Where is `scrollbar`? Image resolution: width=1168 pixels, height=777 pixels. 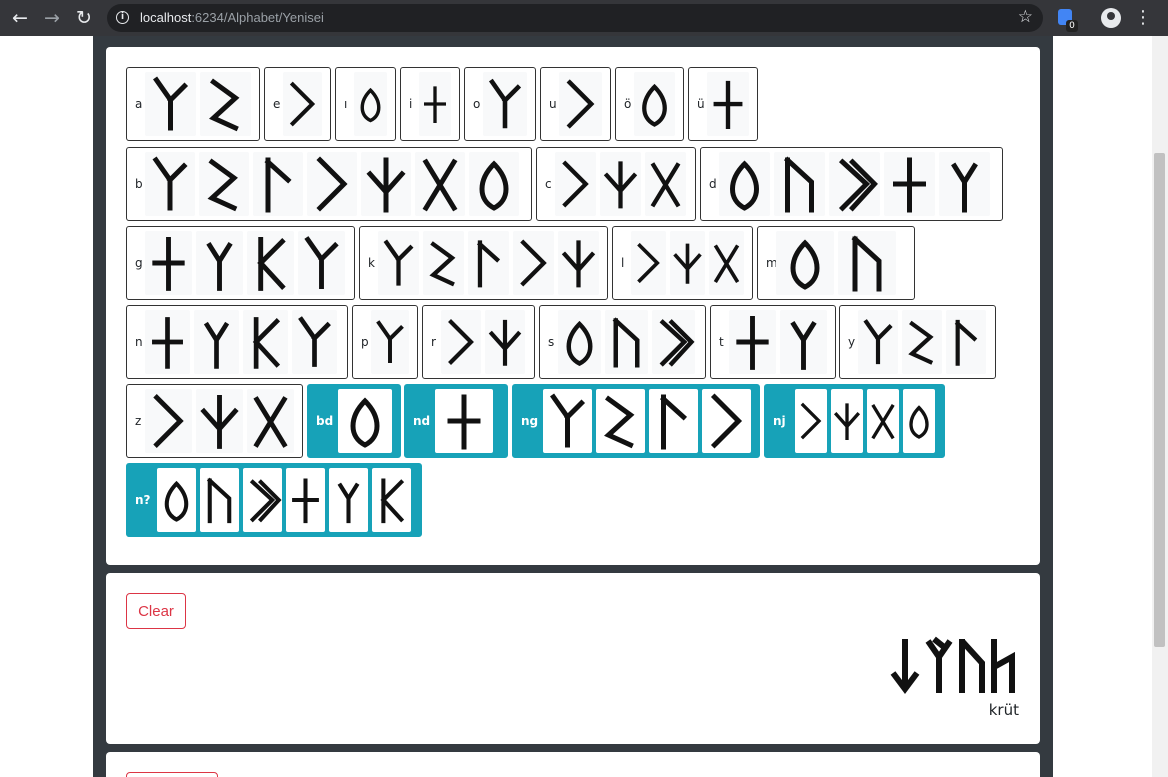 scrollbar is located at coordinates (1160, 406).